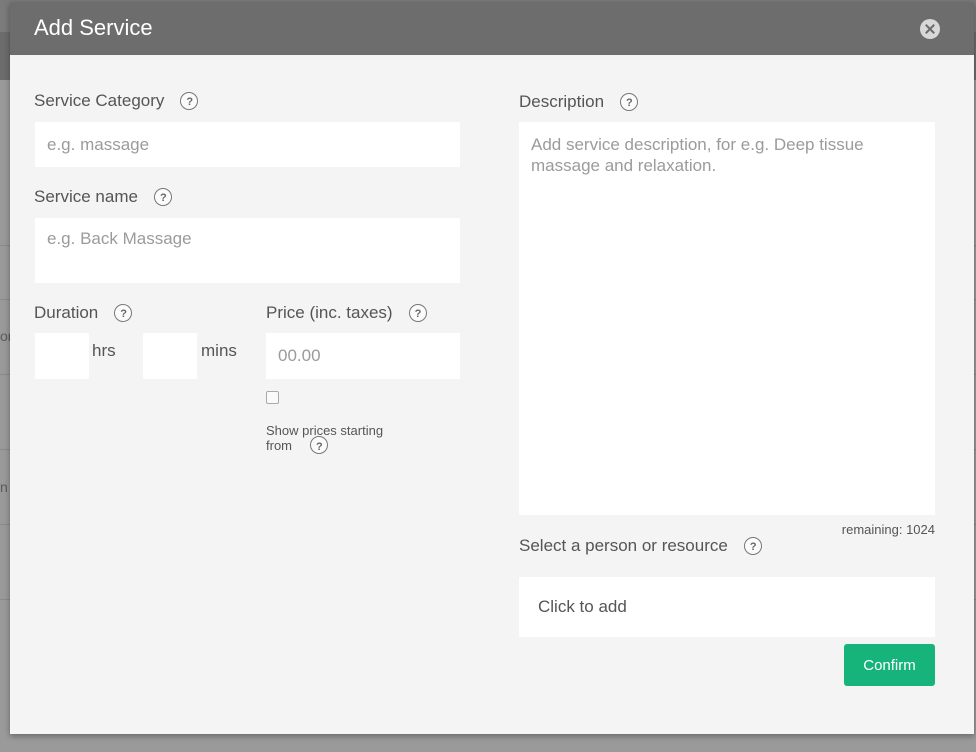 This screenshot has height=752, width=976. Describe the element at coordinates (170, 356) in the screenshot. I see `duration-minutes-input` at that location.